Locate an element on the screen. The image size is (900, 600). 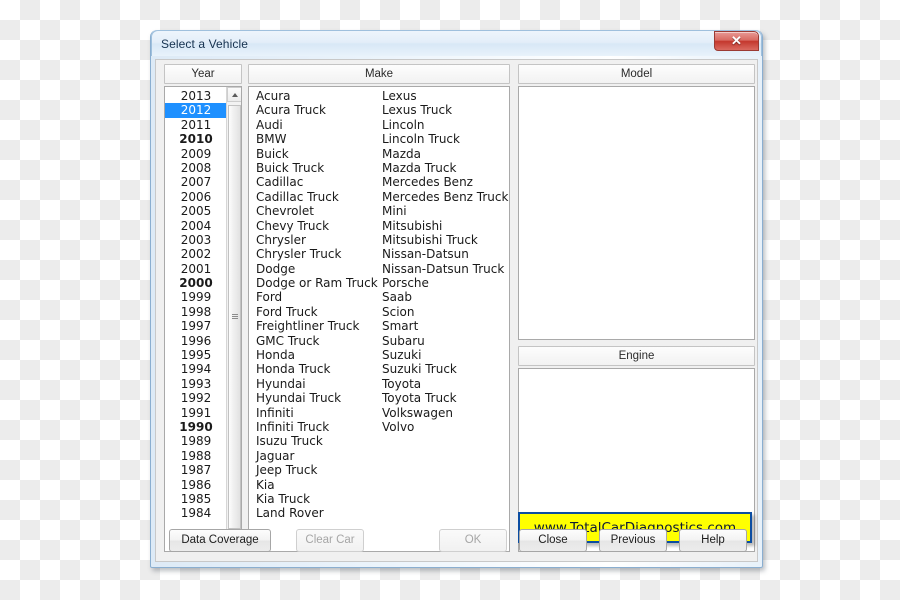
year-option: 2000 is located at coordinates (196, 283).